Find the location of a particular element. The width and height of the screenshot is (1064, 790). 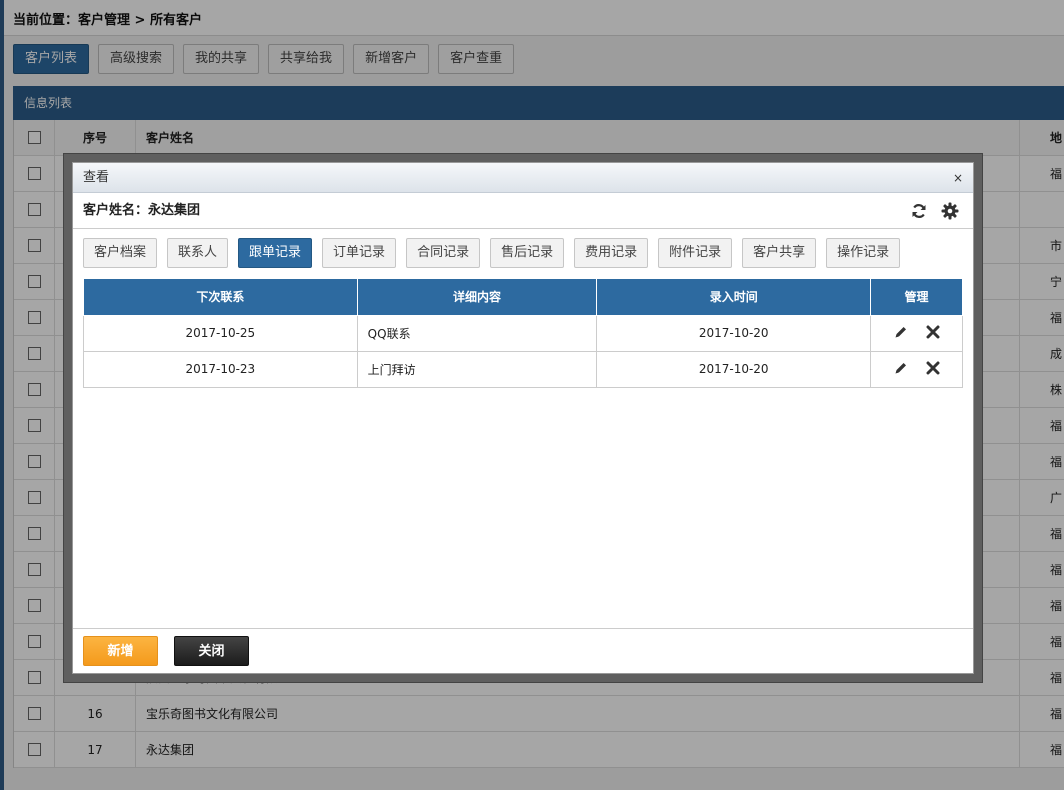

gear-icon is located at coordinates (950, 211).